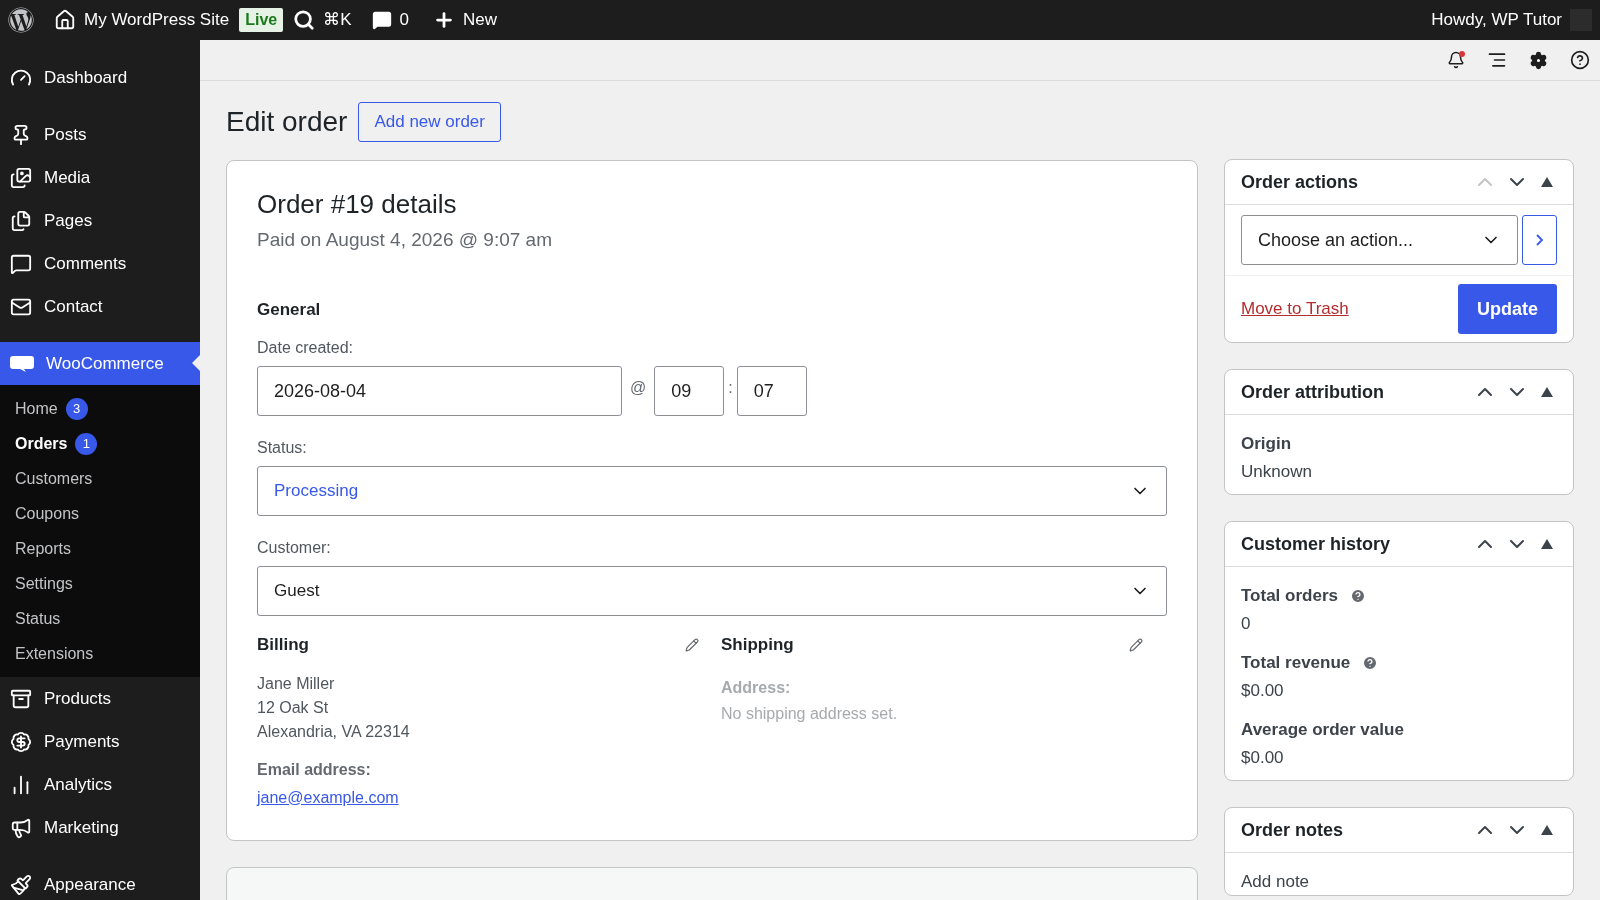 The width and height of the screenshot is (1600, 900). What do you see at coordinates (100, 478) in the screenshot?
I see `submenu-item: Customers` at bounding box center [100, 478].